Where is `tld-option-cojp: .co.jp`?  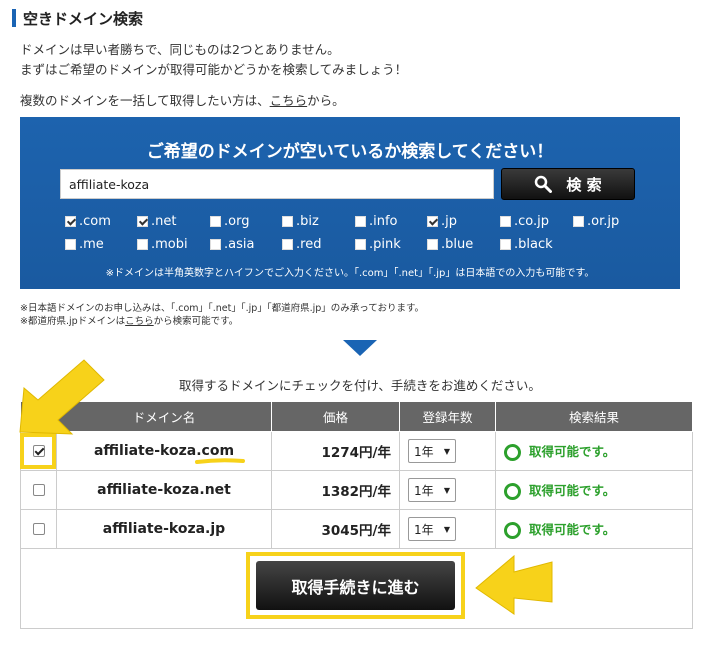
tld-option-cojp: .co.jp is located at coordinates (524, 221).